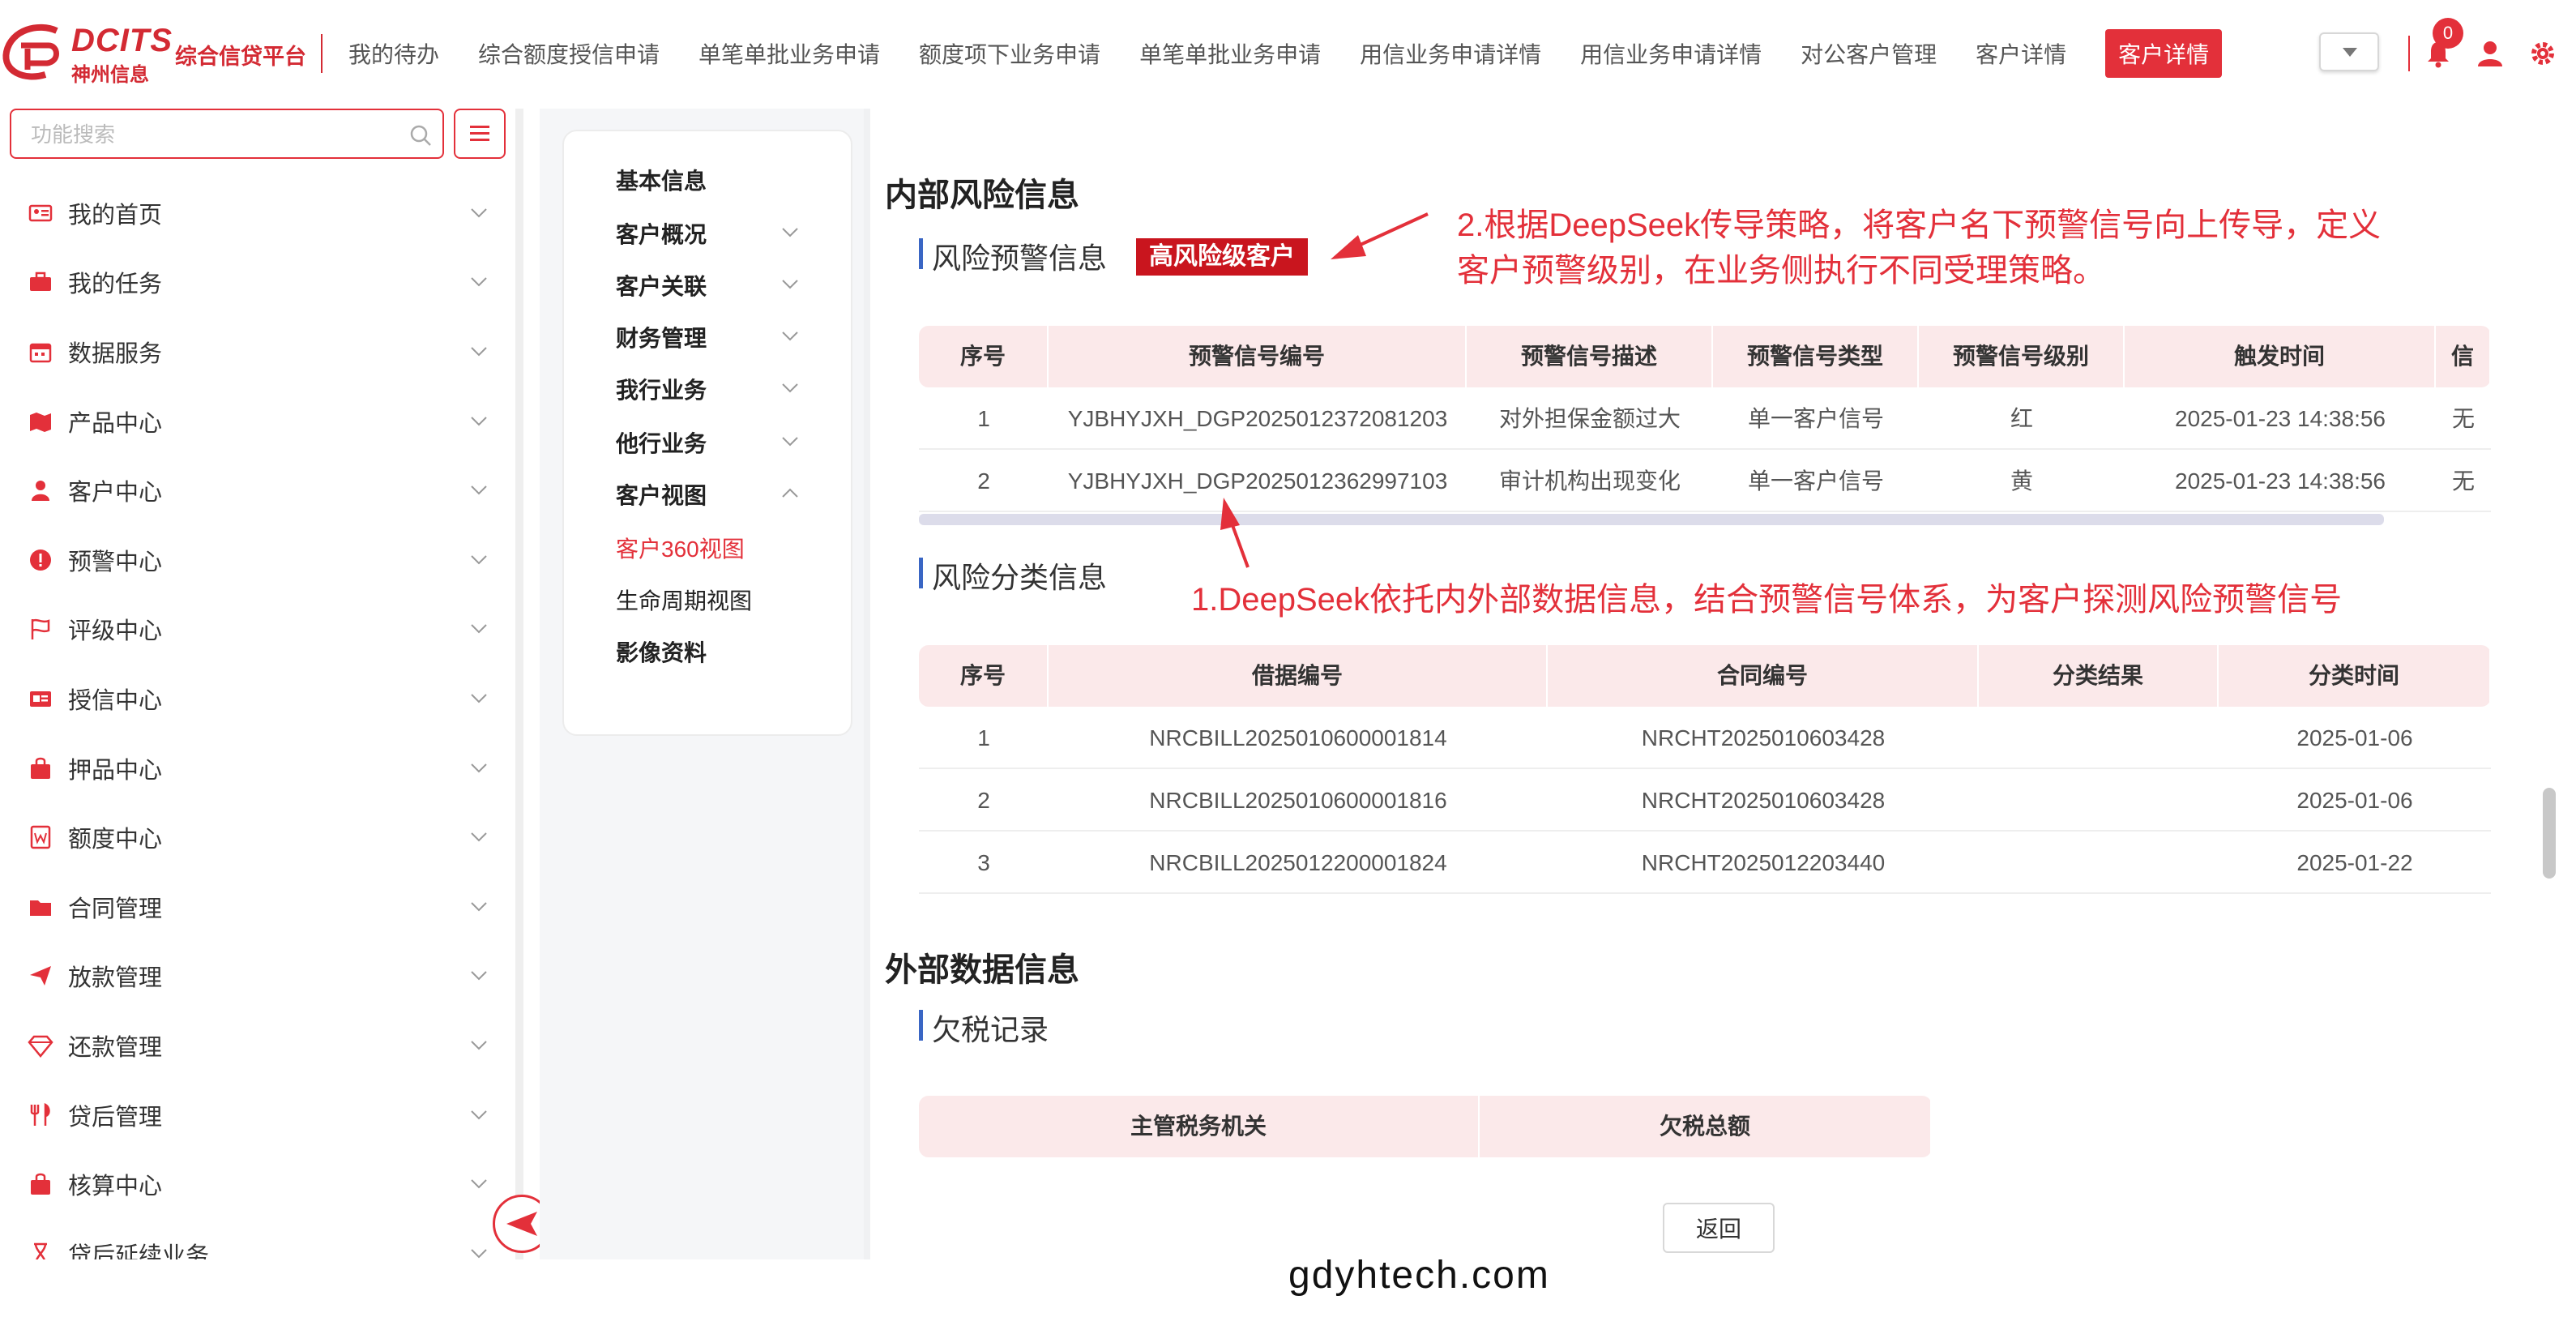 The width and height of the screenshot is (2576, 1317). Describe the element at coordinates (983, 862) in the screenshot. I see `table-cell: 3` at that location.